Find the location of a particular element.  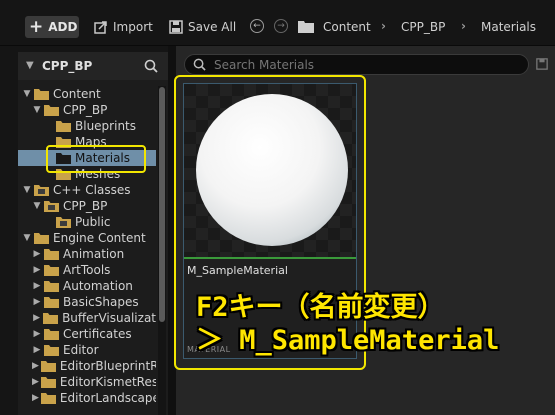

breadcrumb-cpp-bp: CPP_BP is located at coordinates (423, 27).